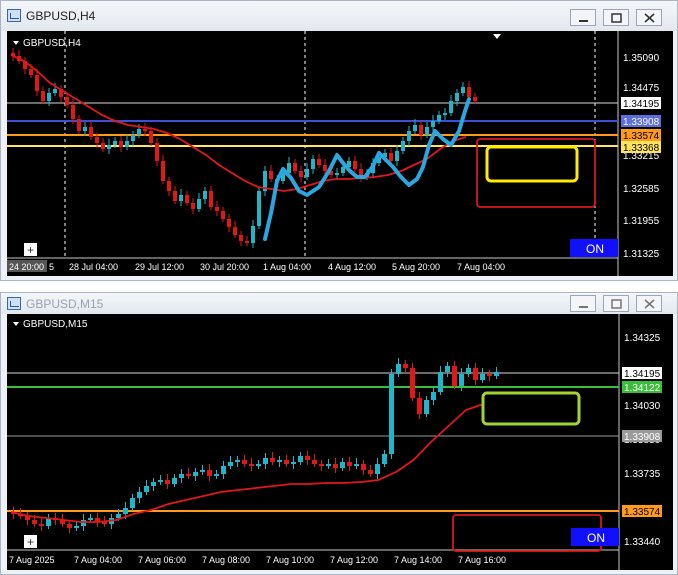 The width and height of the screenshot is (678, 575). I want to click on price-tag-blue: 1.33908, so click(641, 122).